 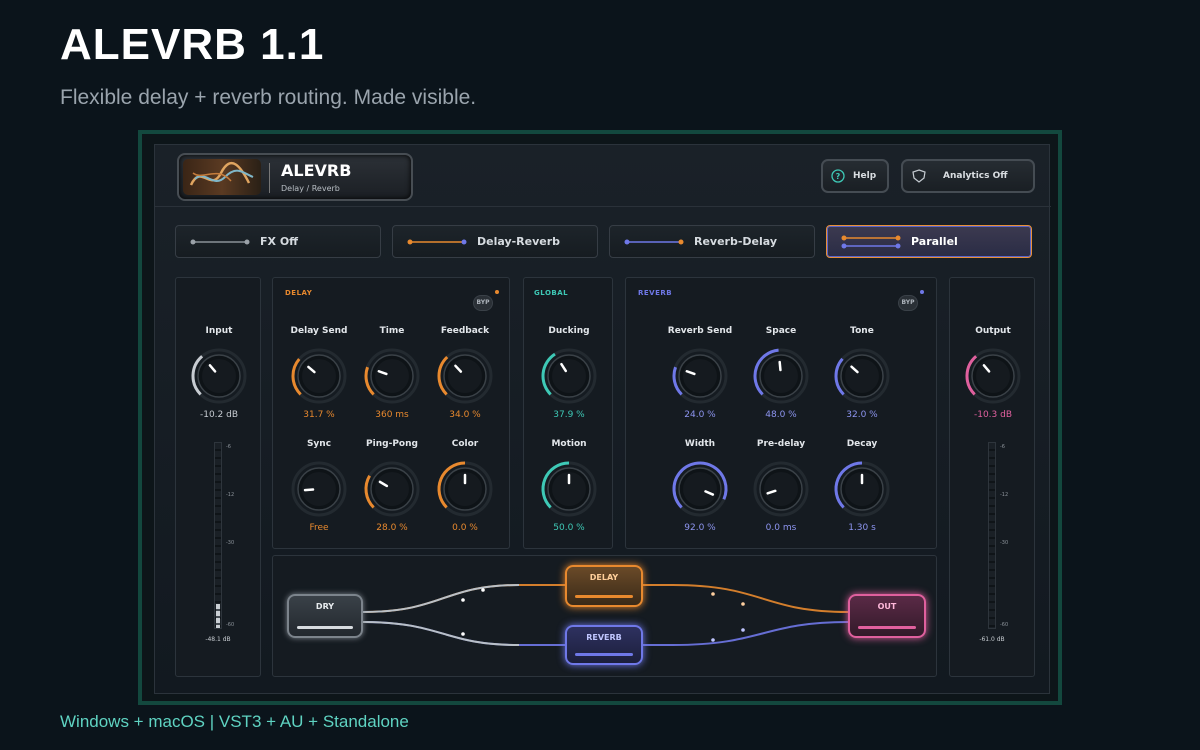 I want to click on plugin-category: Delay / Reverb, so click(x=310, y=188).